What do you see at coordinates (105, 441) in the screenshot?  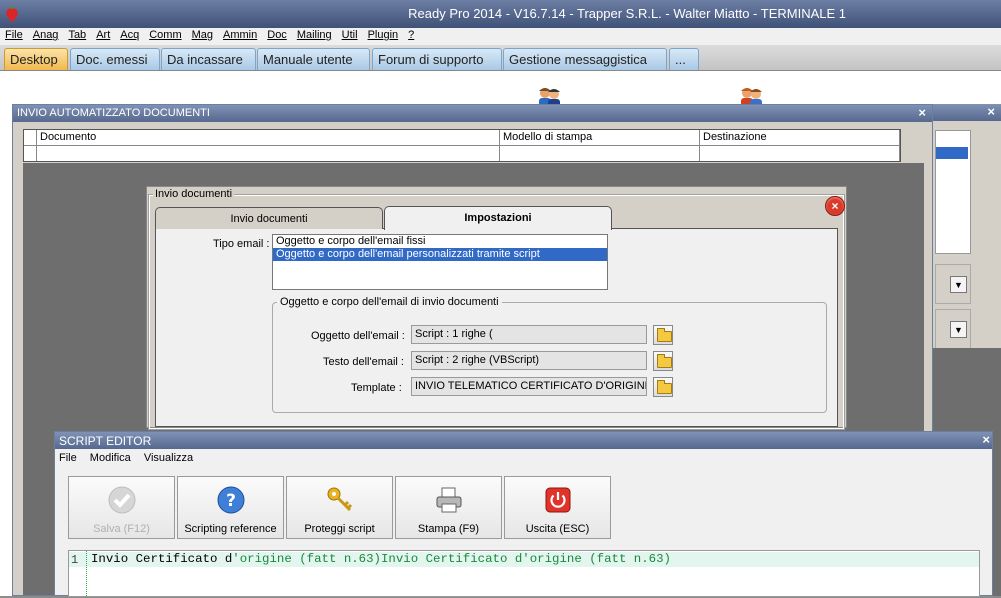 I see `window-title: SCRIPT EDITOR` at bounding box center [105, 441].